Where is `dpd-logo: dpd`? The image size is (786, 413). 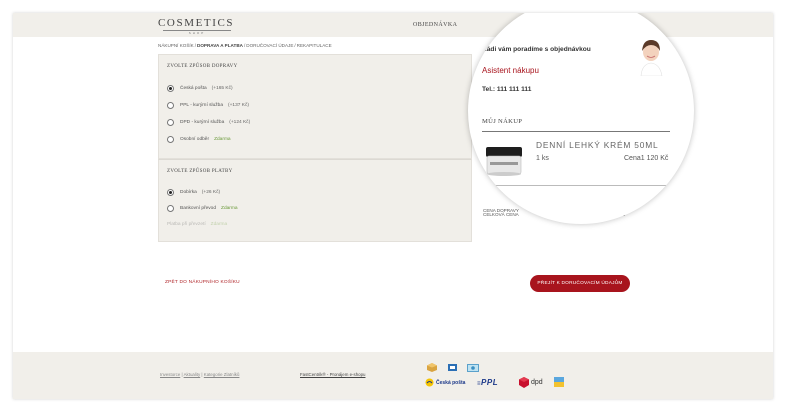
dpd-logo: dpd is located at coordinates (537, 382).